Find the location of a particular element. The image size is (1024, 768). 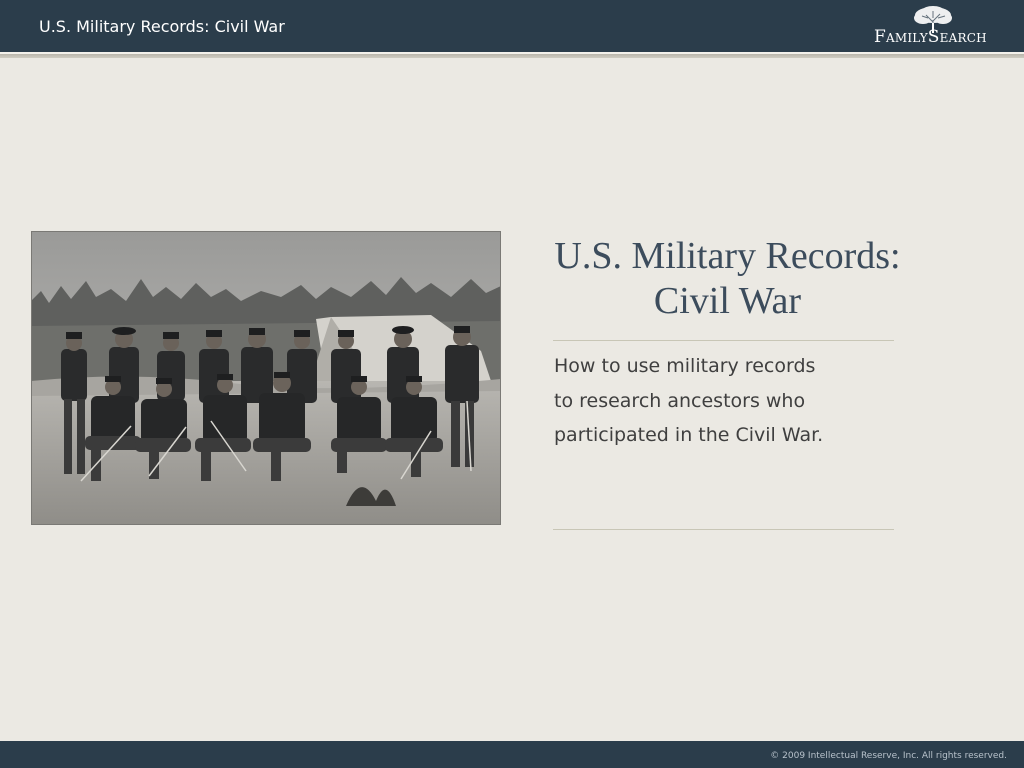

title-divider is located at coordinates (723, 340).